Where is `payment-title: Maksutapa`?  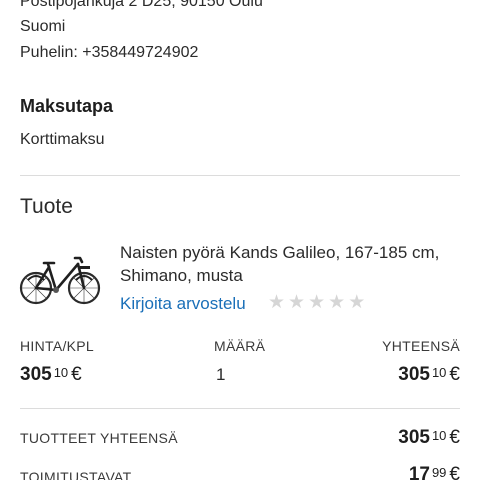 payment-title: Maksutapa is located at coordinates (67, 106).